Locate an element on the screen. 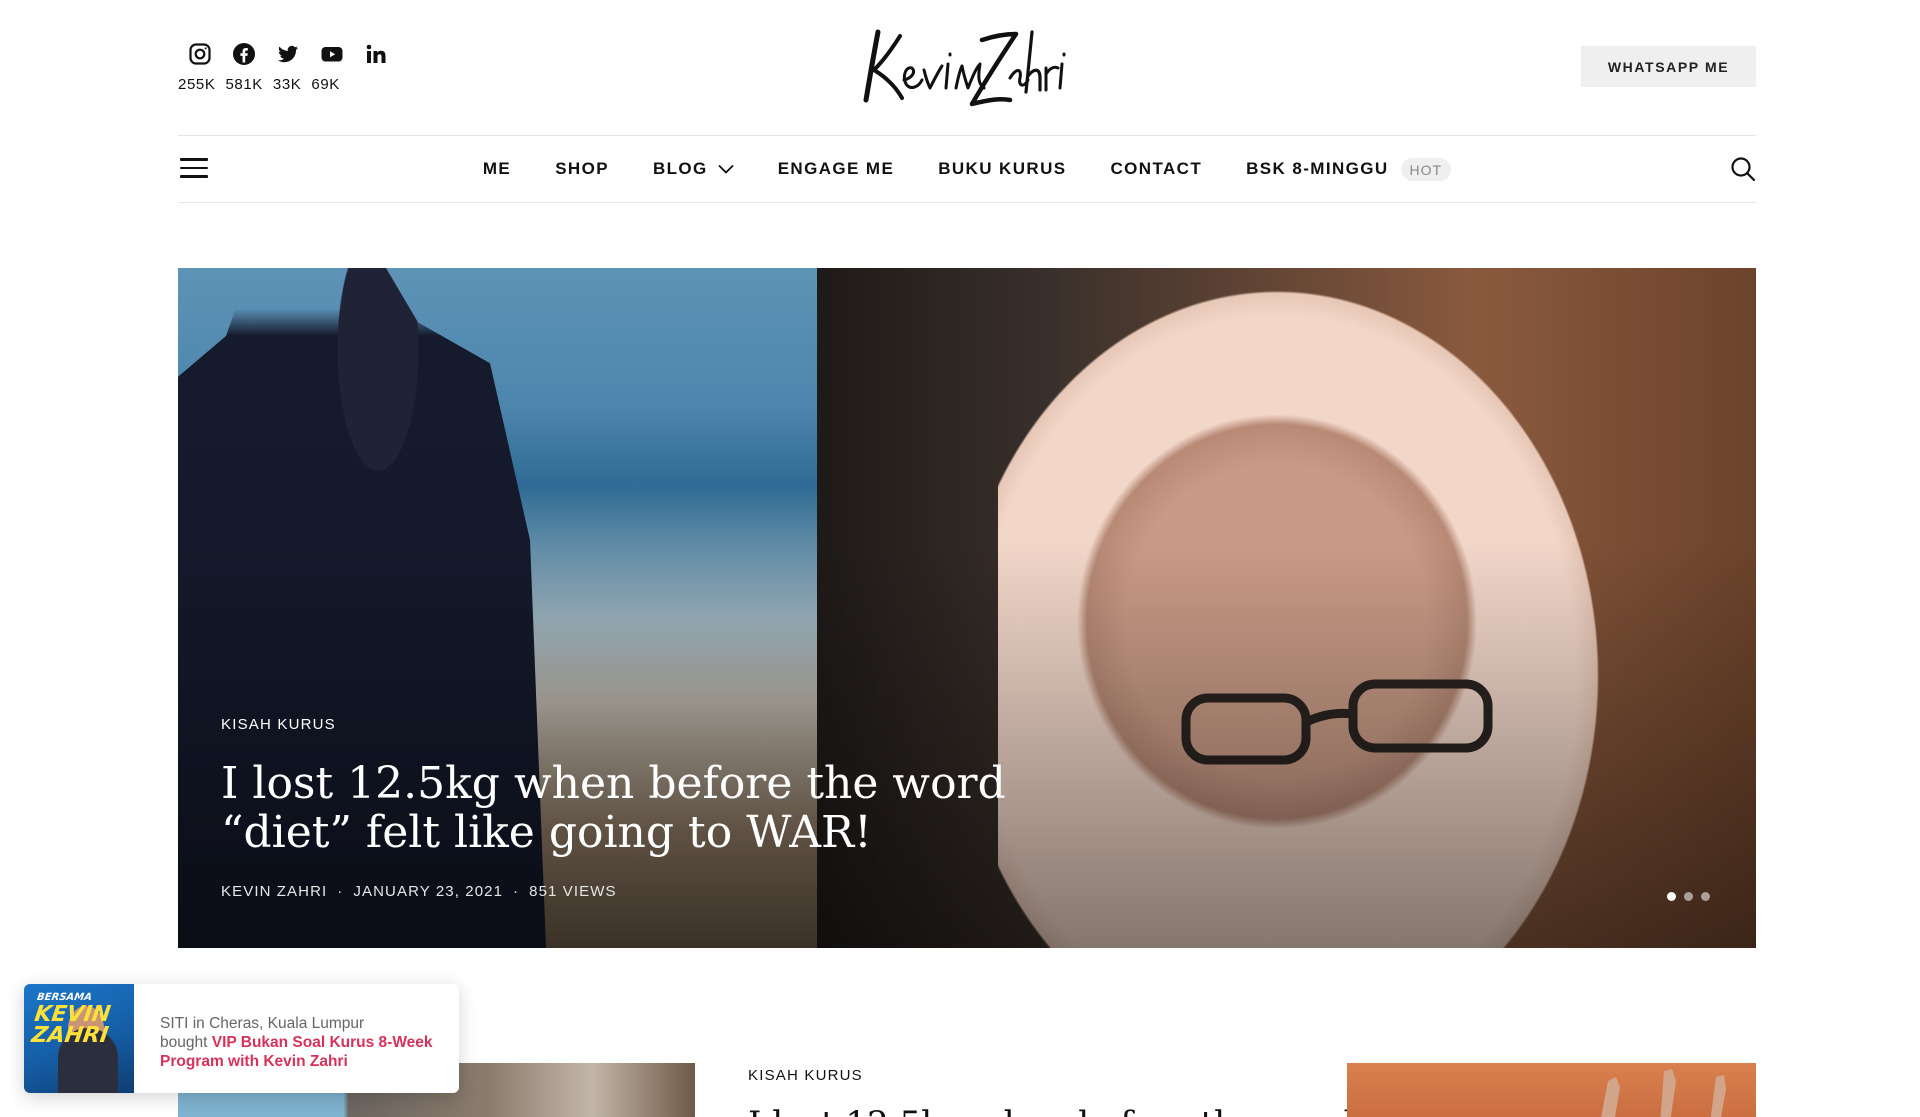 This screenshot has height=1117, width=1920. hero-views: 851 VIEWS is located at coordinates (573, 891).